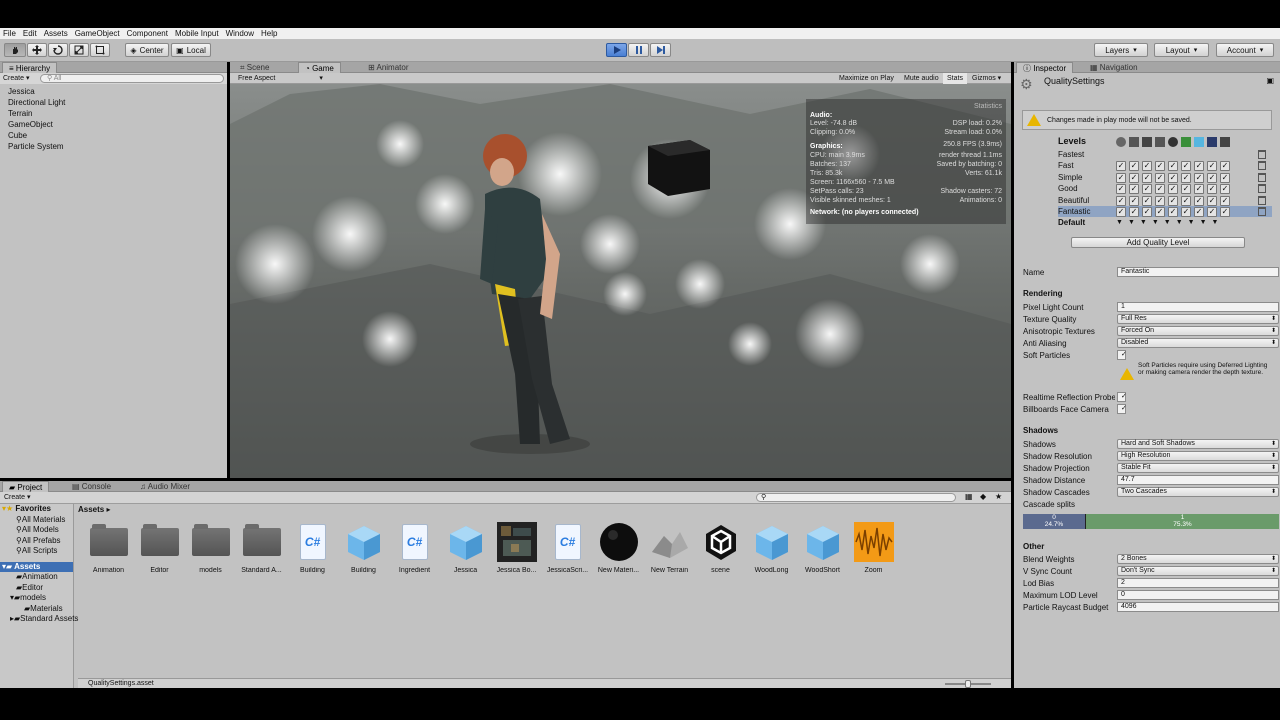 Image resolution: width=1280 pixels, height=720 pixels. I want to click on lod-bias-input: 2, so click(1198, 583).